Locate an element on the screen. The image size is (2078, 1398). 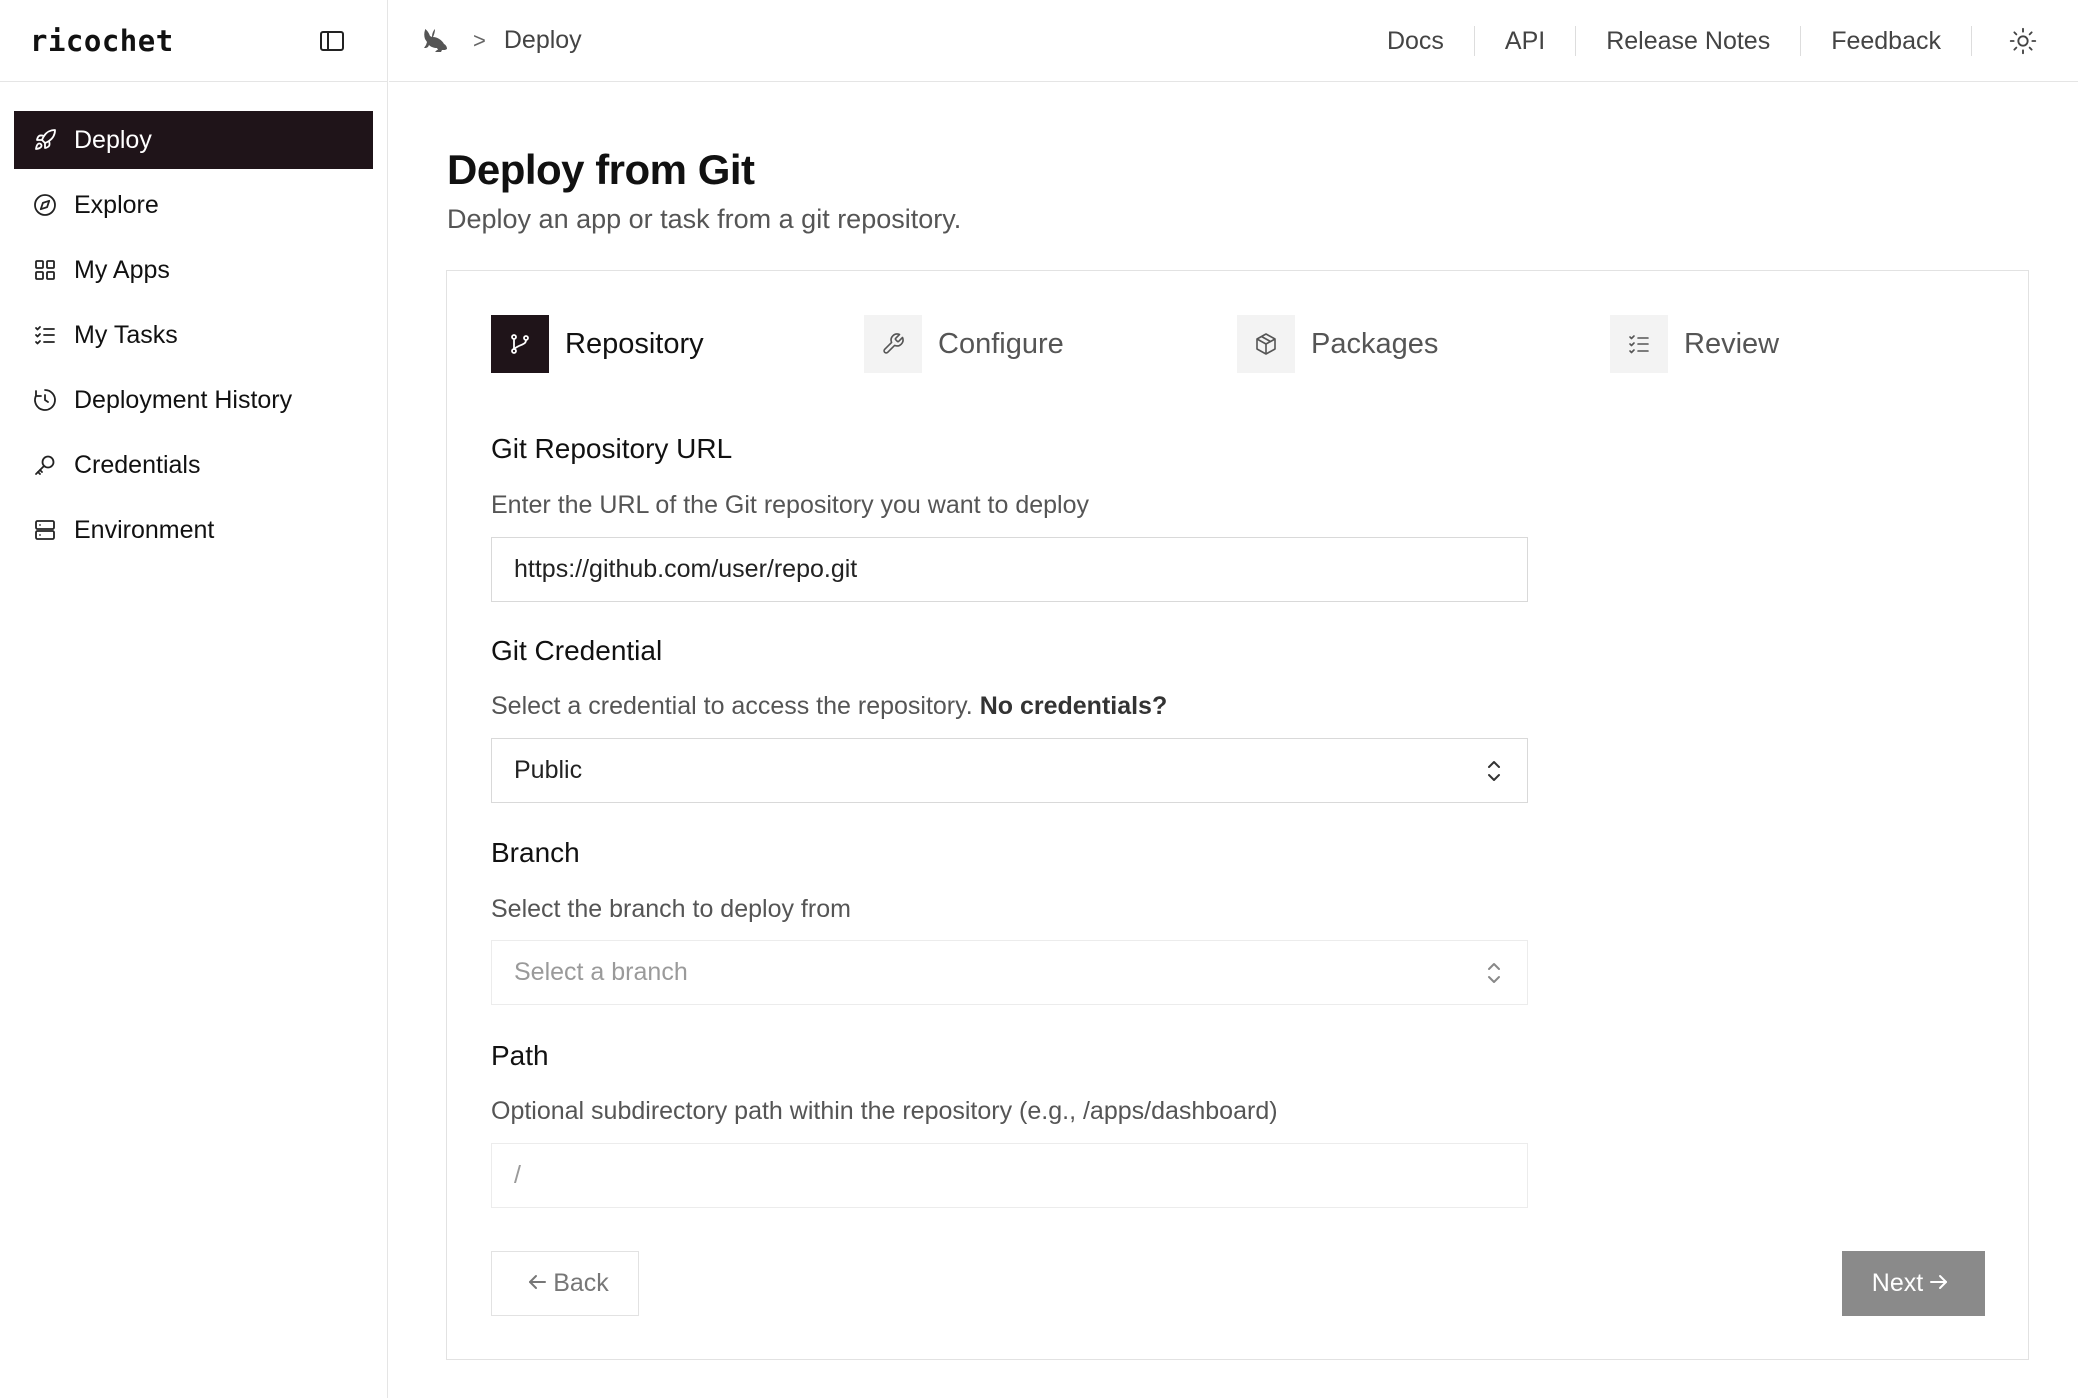
step-label: Repository is located at coordinates (634, 343).